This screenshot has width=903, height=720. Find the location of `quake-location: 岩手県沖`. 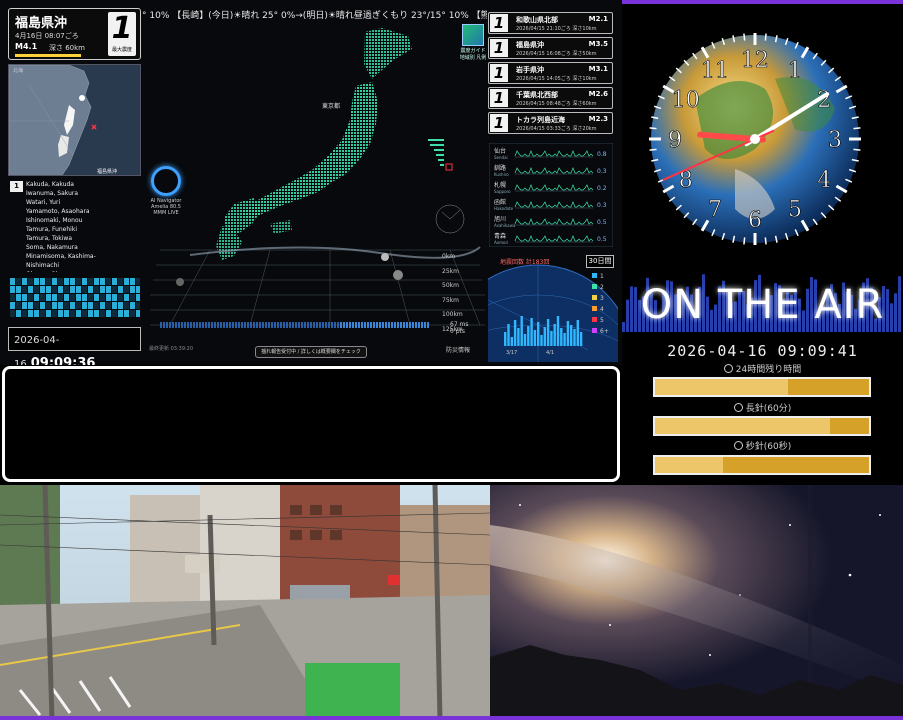

quake-location: 岩手県沖 is located at coordinates (530, 70).